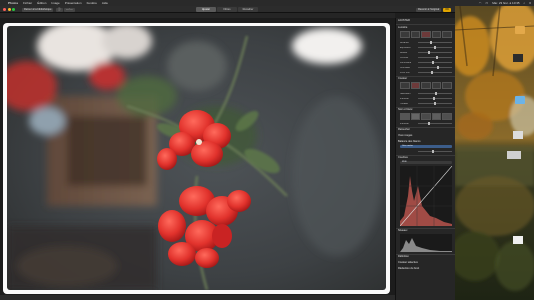 The image size is (534, 300). I want to click on tab-filtres: Filtres, so click(227, 9).